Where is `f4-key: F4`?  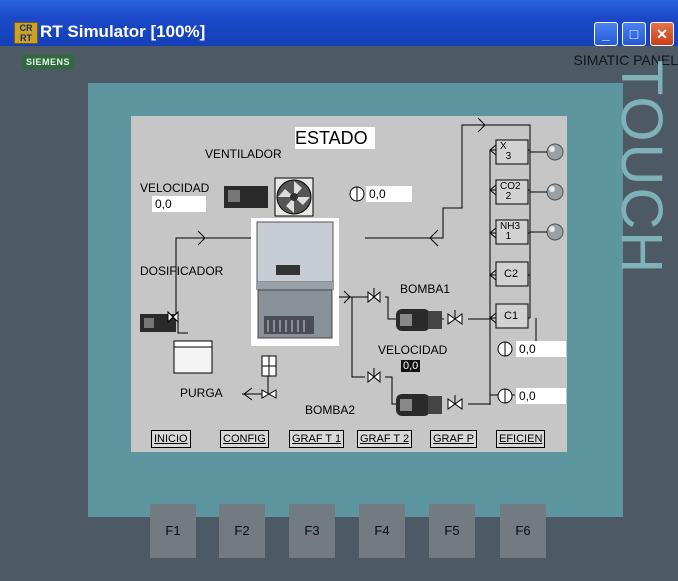 f4-key: F4 is located at coordinates (382, 531).